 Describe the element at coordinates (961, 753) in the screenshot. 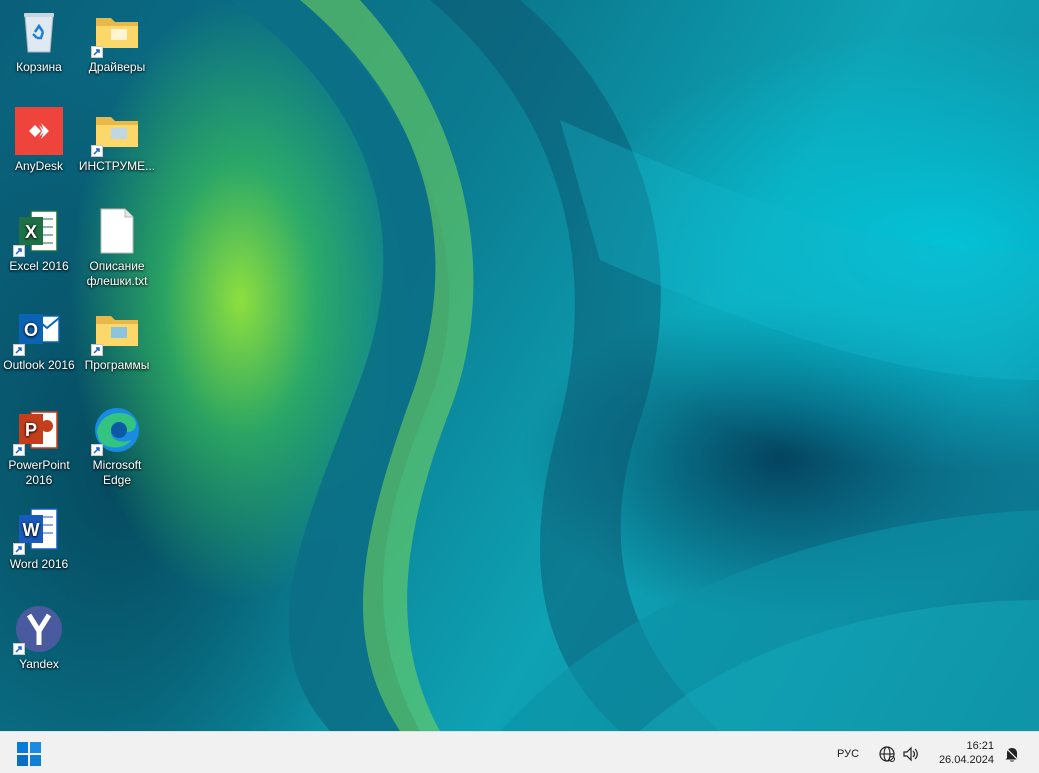

I see `clock: 16:21 26.04.2024` at that location.